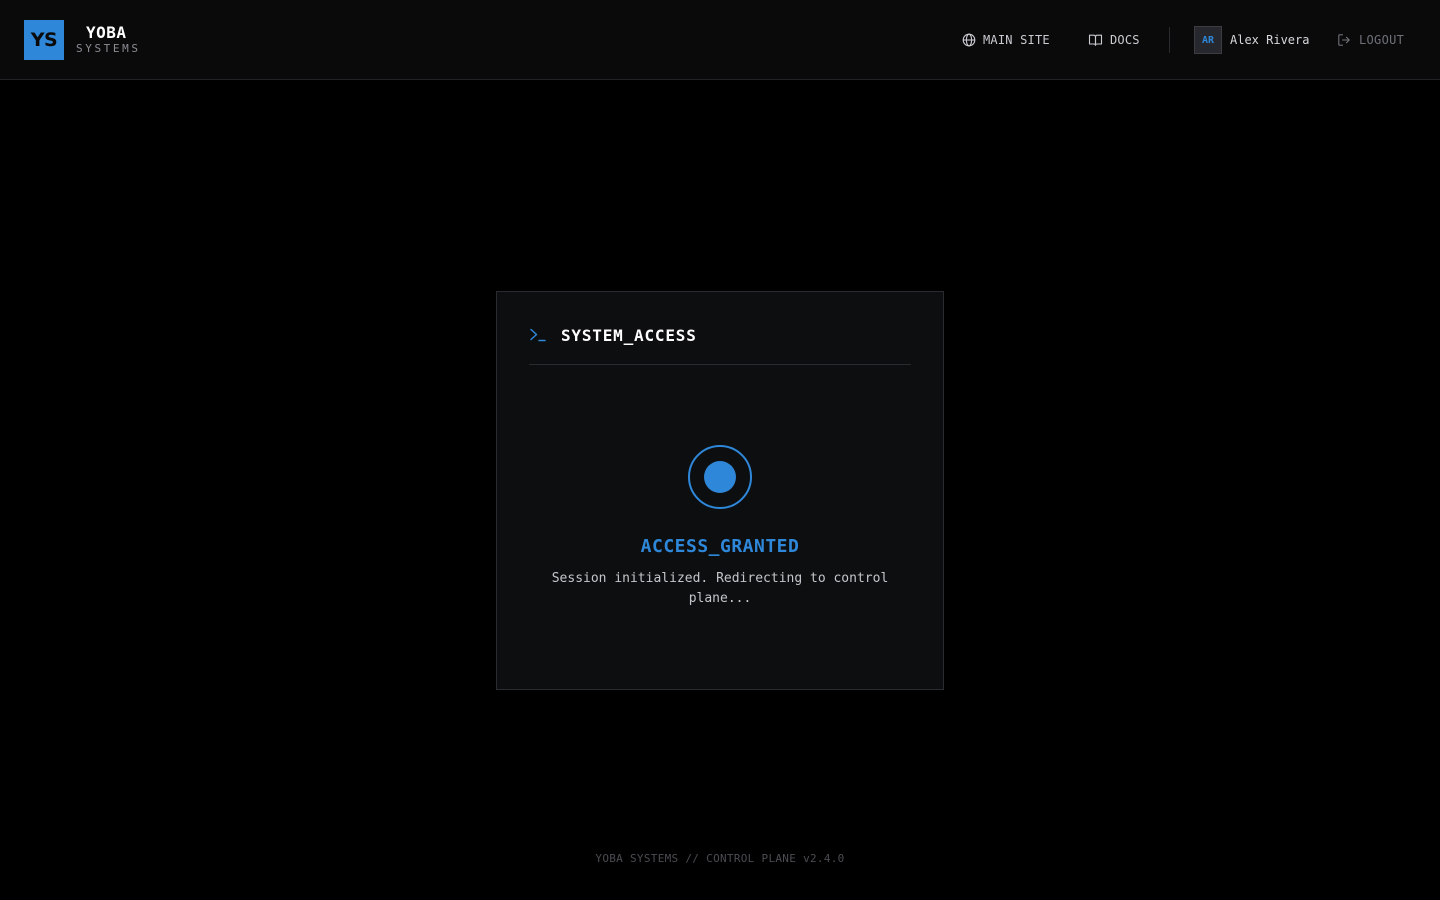 The image size is (1440, 900). I want to click on user-name: Alex Rivera, so click(1269, 40).